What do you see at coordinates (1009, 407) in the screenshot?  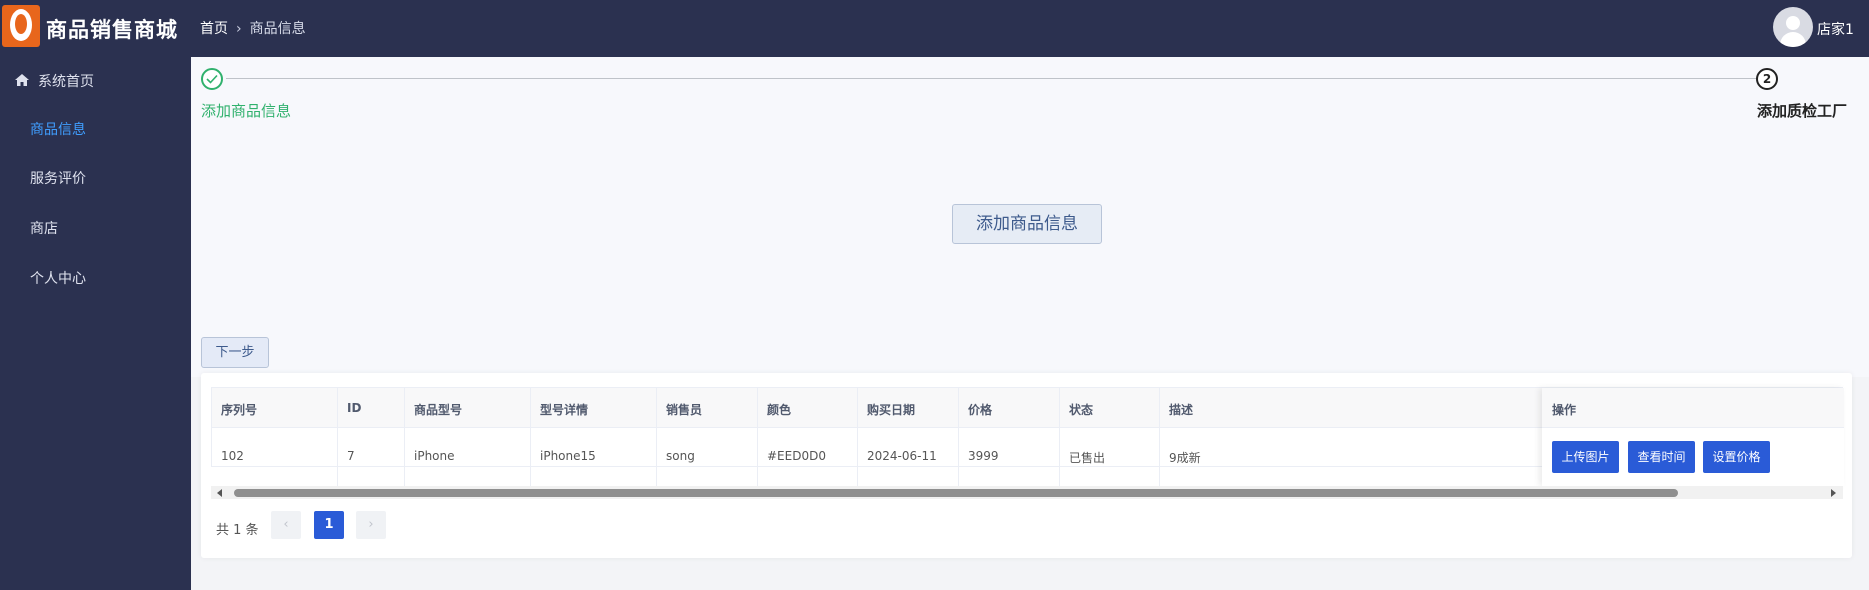 I see `column-header: 价格` at bounding box center [1009, 407].